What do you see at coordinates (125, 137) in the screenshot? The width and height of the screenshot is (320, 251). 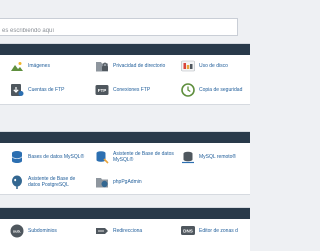 I see `databases-panel-header` at bounding box center [125, 137].